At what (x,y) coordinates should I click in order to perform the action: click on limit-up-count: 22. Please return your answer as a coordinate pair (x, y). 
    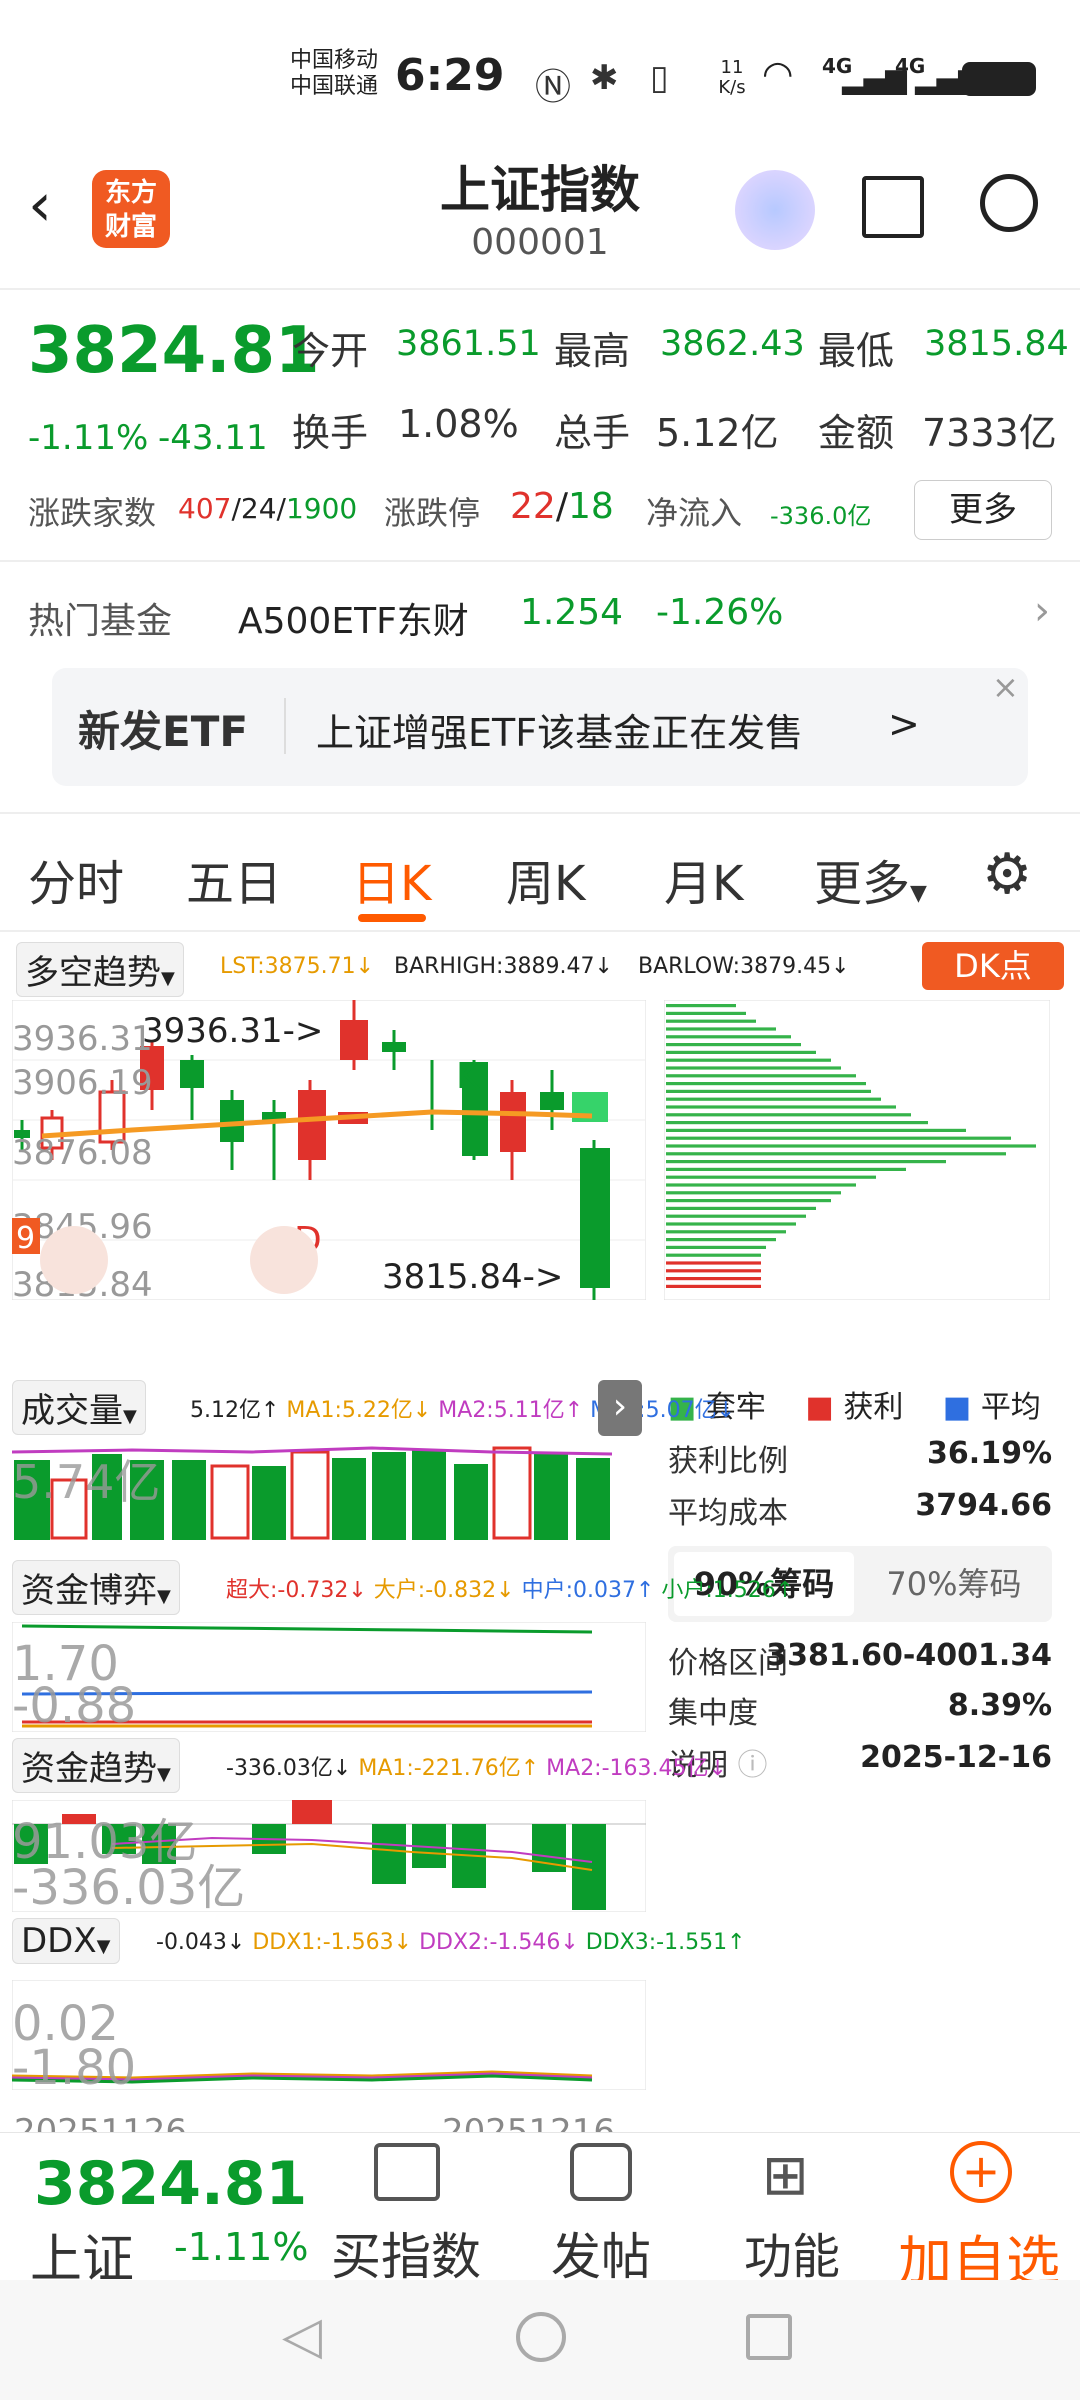
    Looking at the image, I should click on (533, 506).